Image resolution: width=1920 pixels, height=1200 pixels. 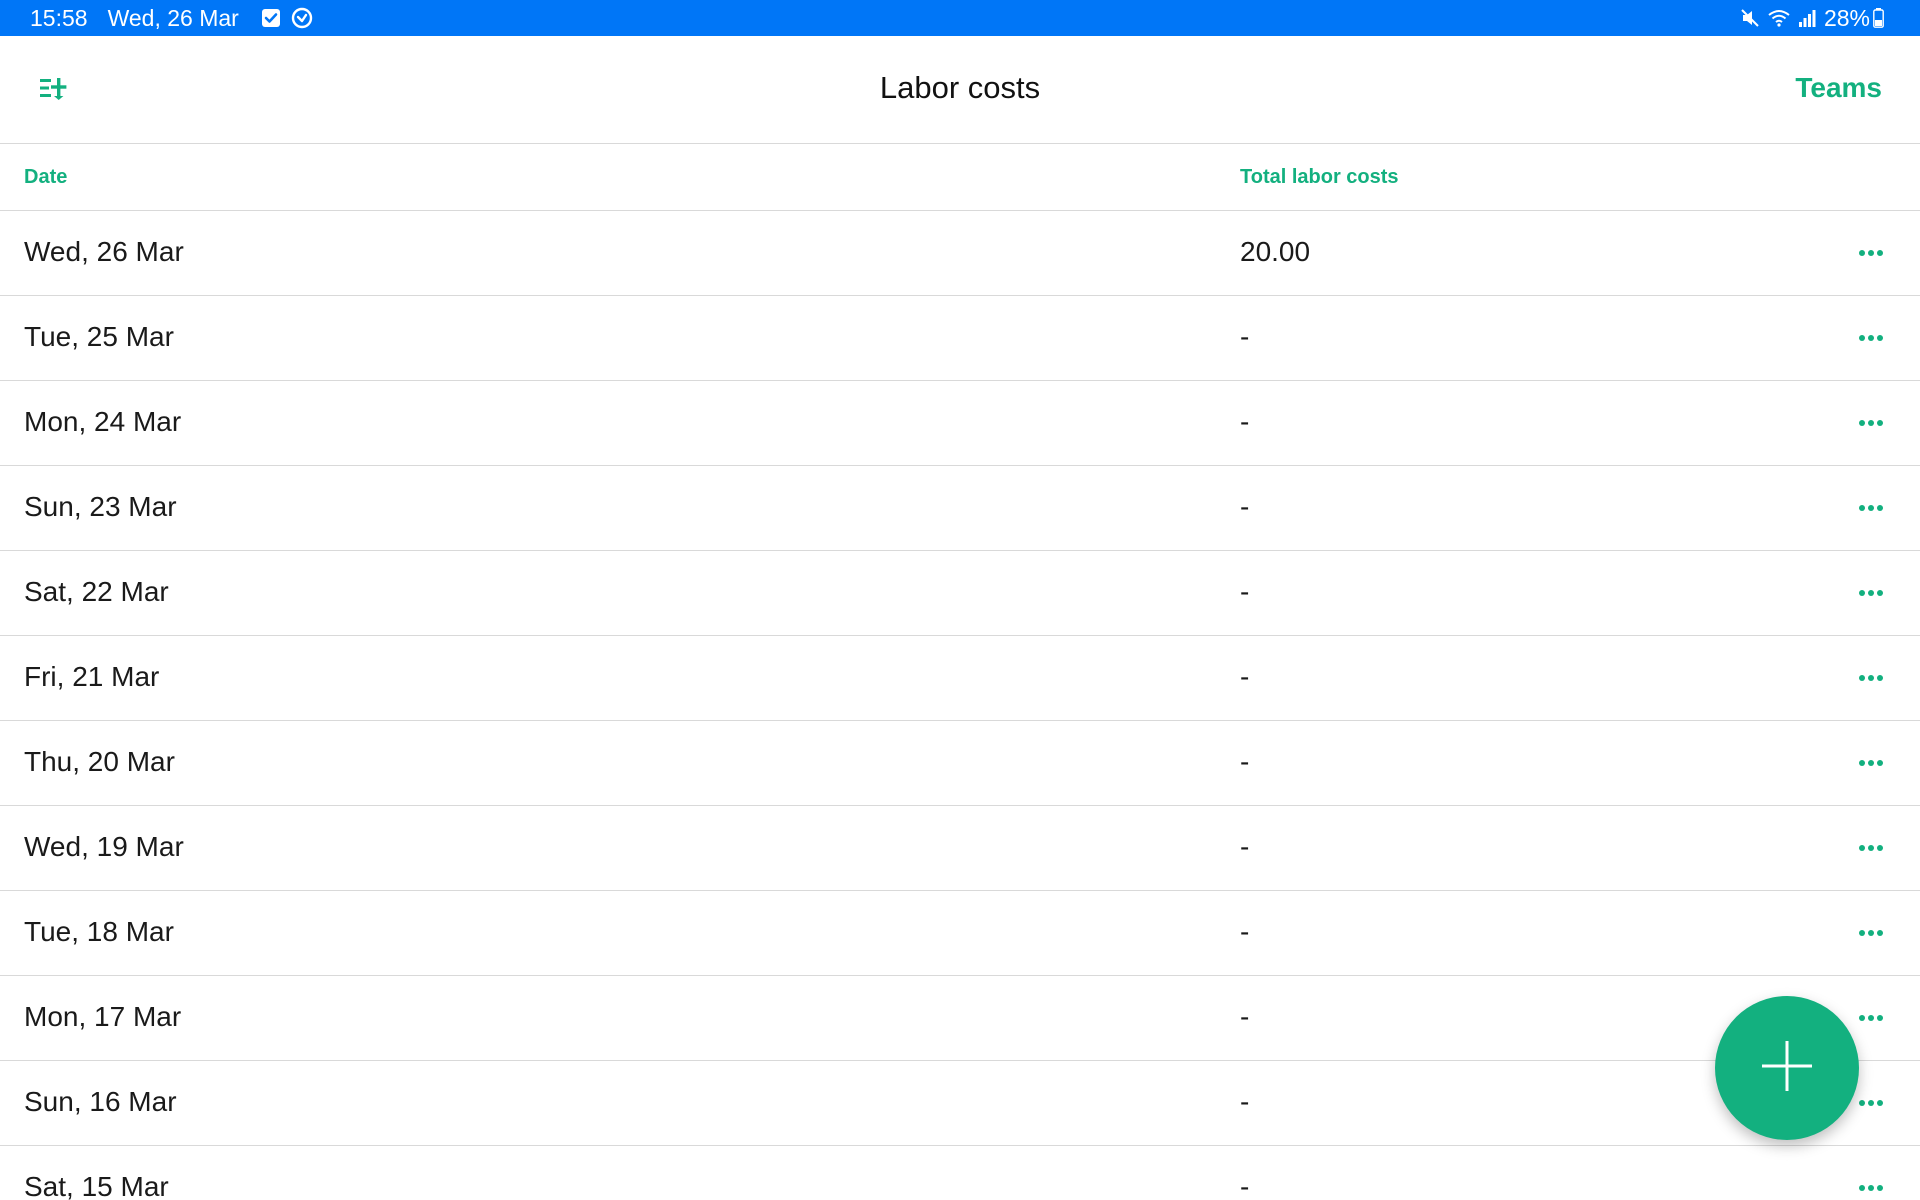 I want to click on add-labor-cost-button, so click(x=1787, y=1068).